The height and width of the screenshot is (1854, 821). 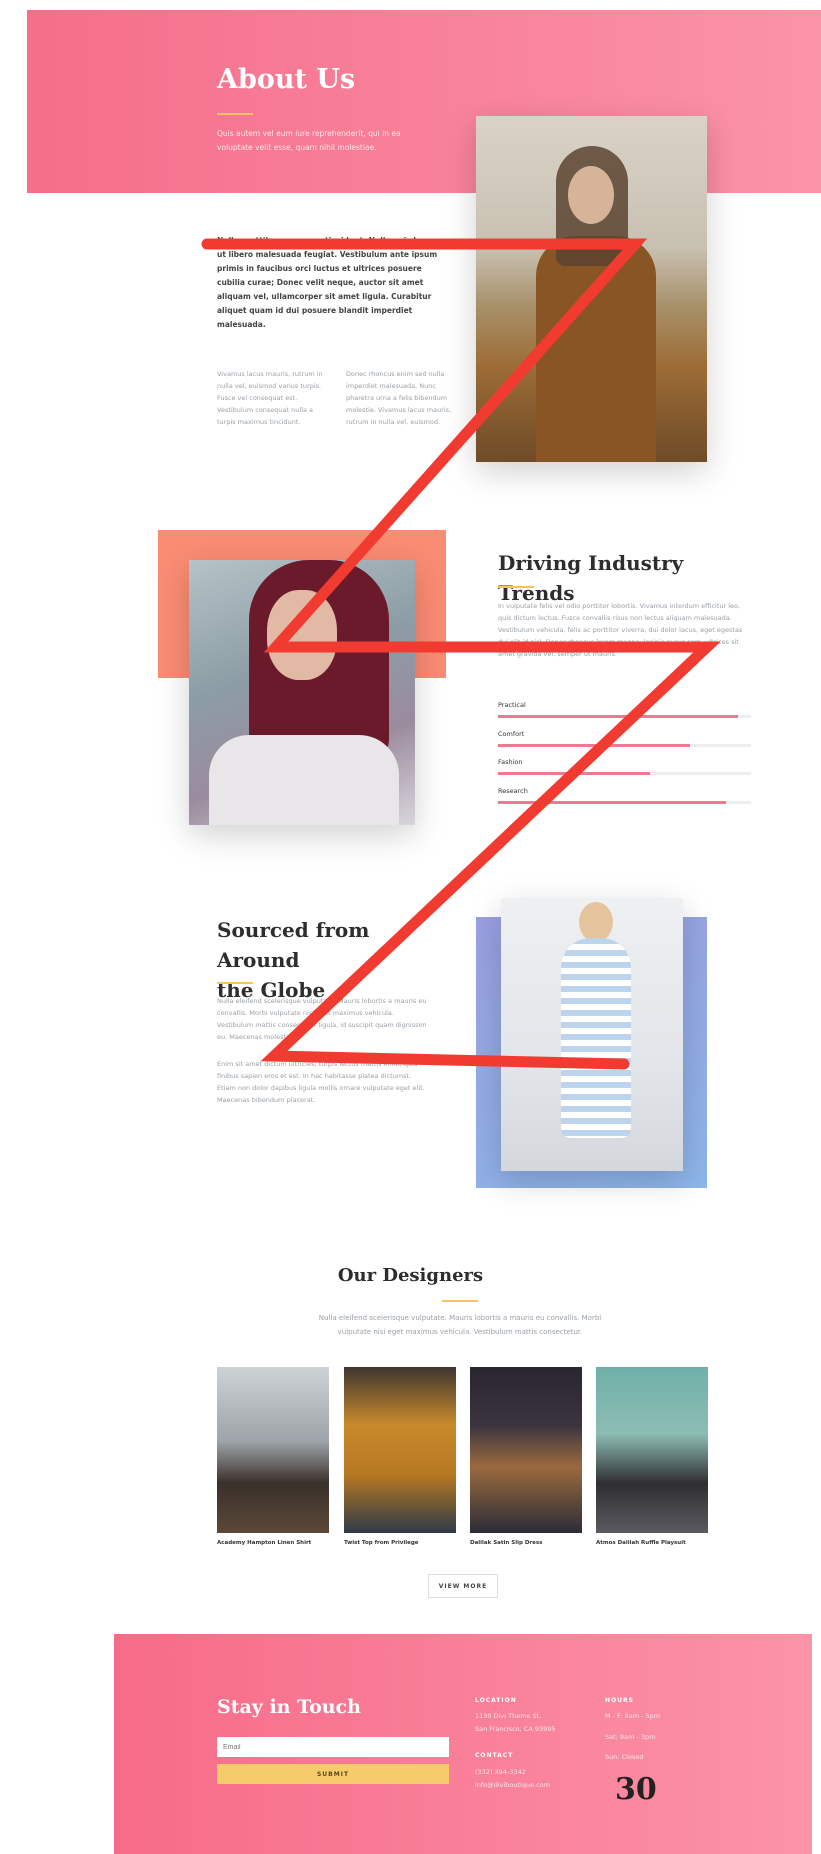 I want to click on skill-label: Practical, so click(x=512, y=705).